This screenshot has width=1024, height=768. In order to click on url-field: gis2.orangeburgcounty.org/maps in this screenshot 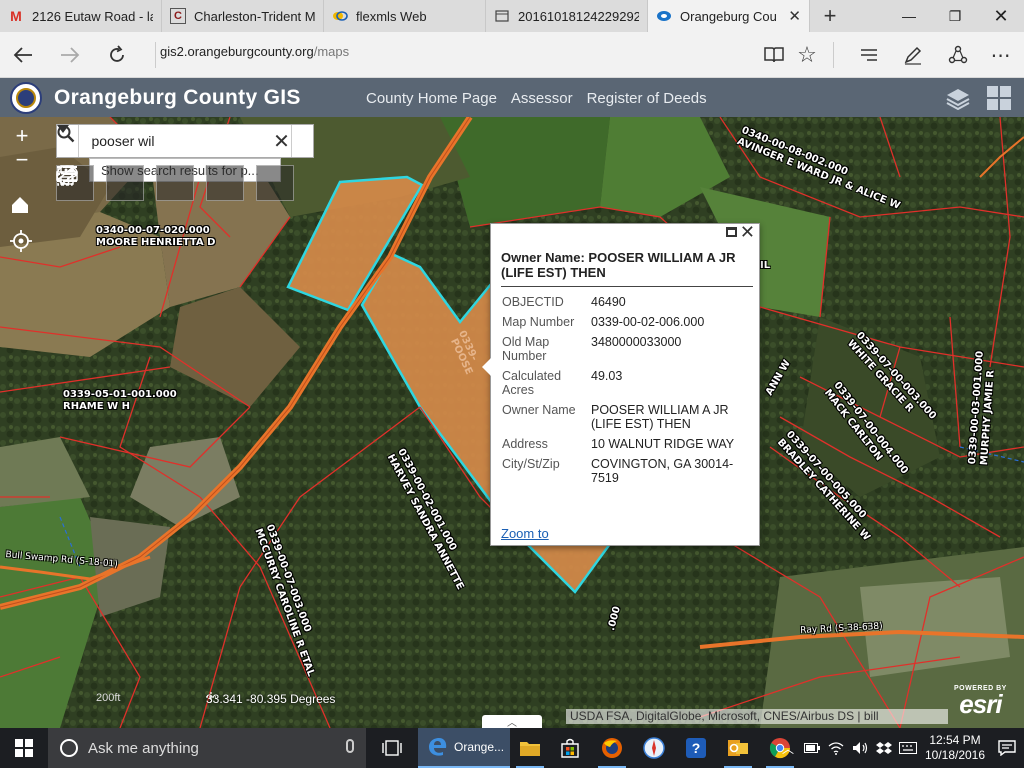, I will do `click(254, 51)`.